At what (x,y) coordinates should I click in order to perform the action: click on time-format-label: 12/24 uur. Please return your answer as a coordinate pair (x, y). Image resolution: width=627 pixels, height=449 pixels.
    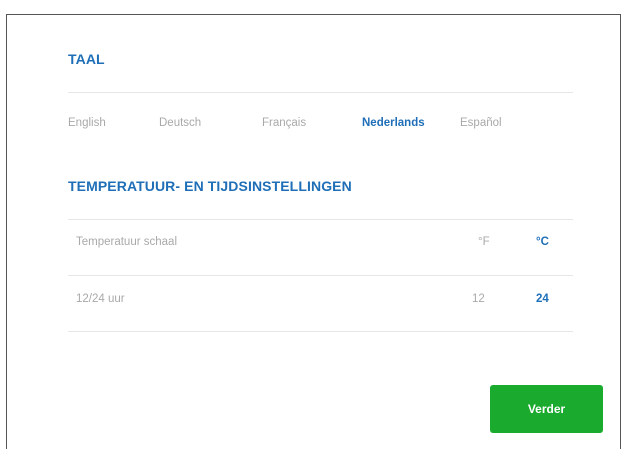
    Looking at the image, I should click on (100, 299).